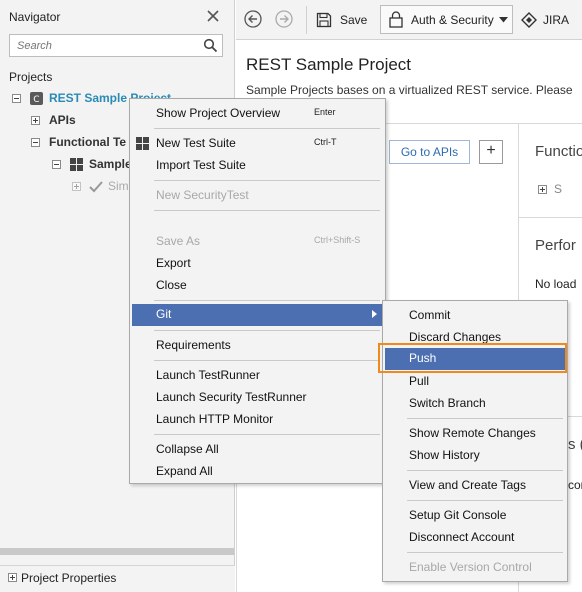  Describe the element at coordinates (196, 143) in the screenshot. I see `menu-item-label: New Test Suite` at that location.